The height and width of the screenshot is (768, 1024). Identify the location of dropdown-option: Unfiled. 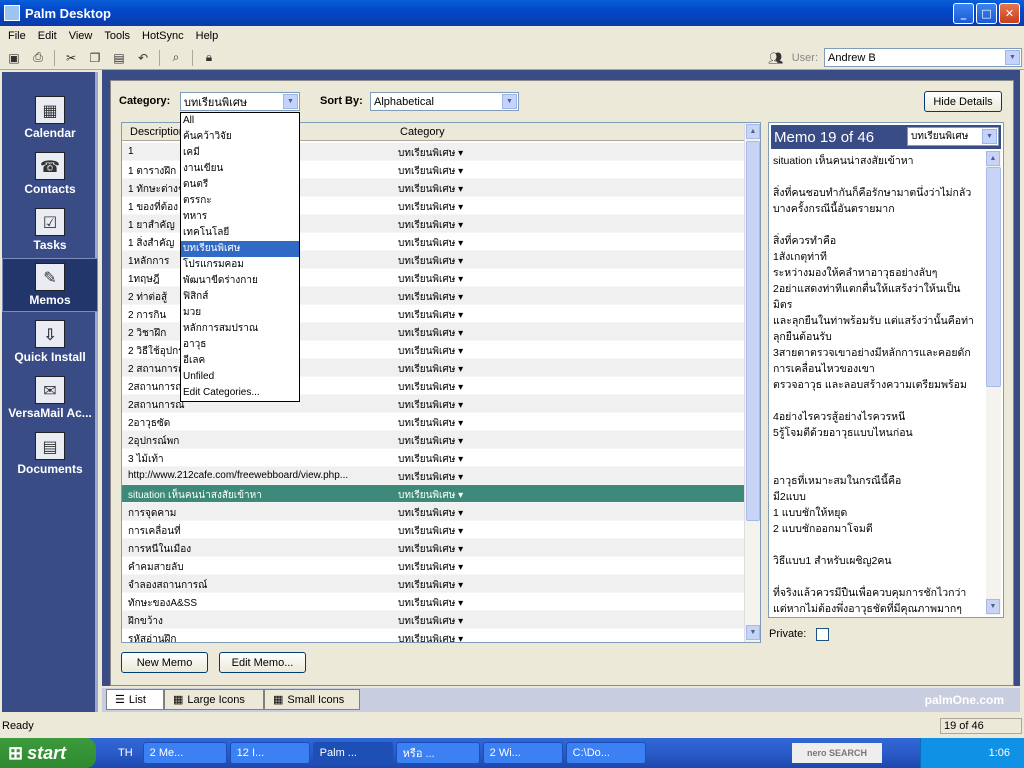
(240, 377).